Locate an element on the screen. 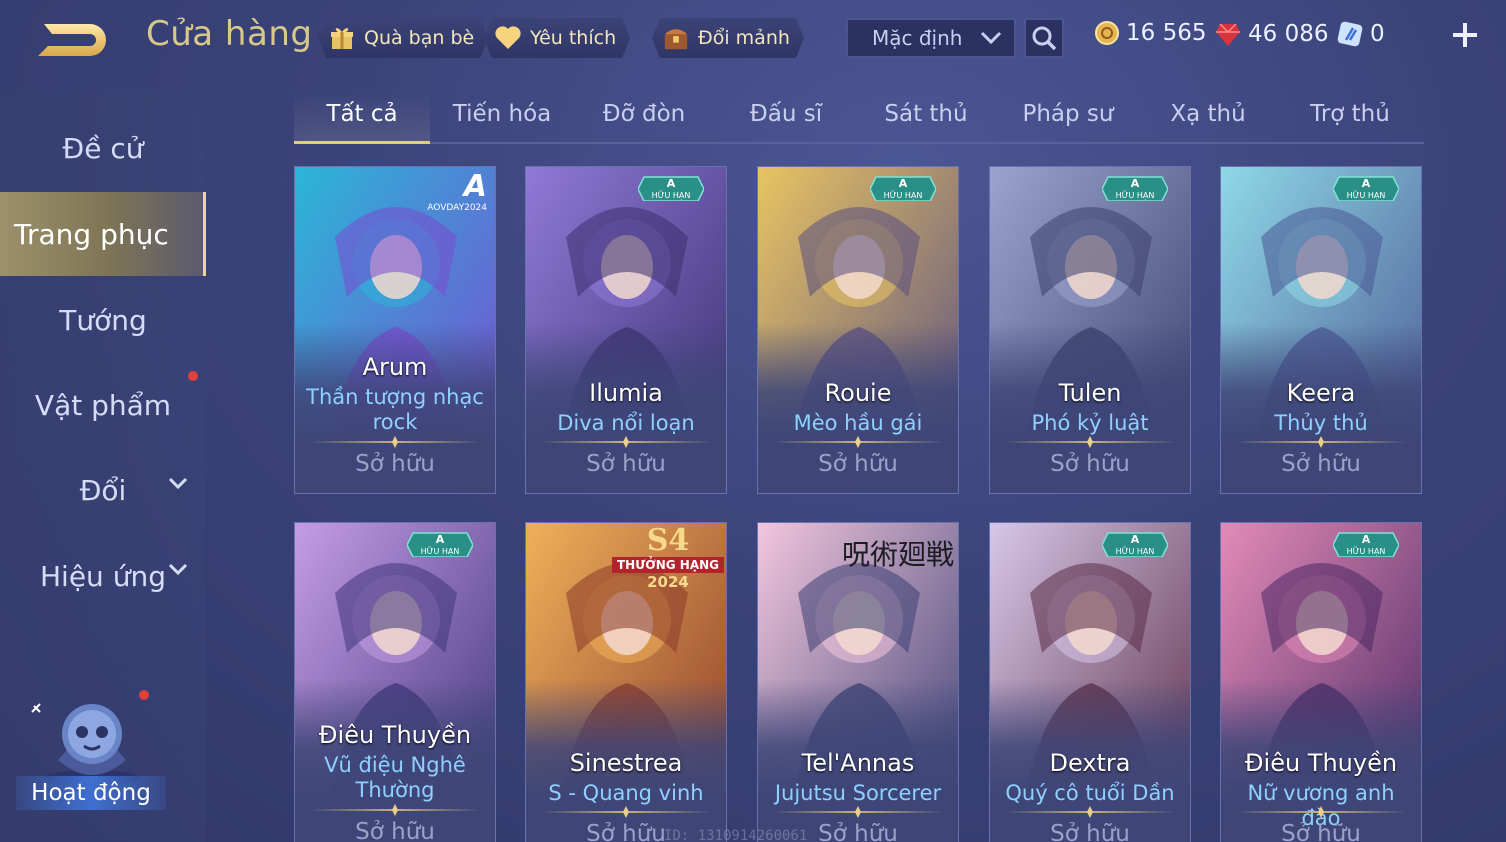  voucher-amount: 0 is located at coordinates (1377, 34).